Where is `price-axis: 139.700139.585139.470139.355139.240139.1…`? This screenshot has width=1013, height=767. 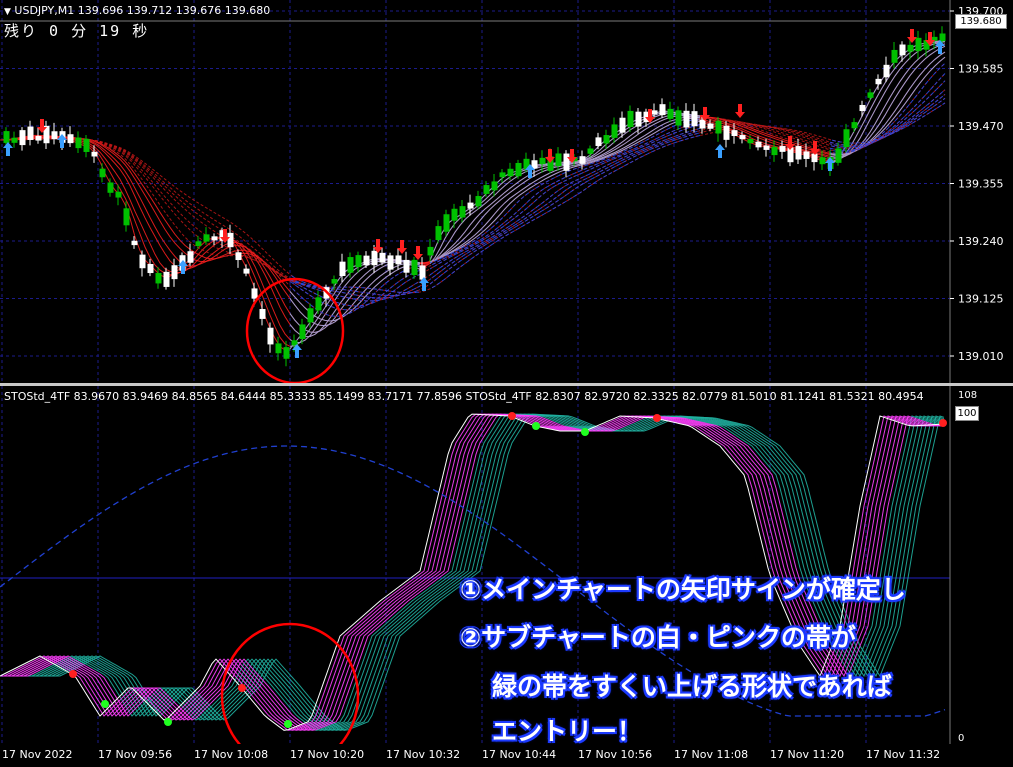 price-axis: 139.700139.585139.470139.355139.240139.1… is located at coordinates (977, 213).